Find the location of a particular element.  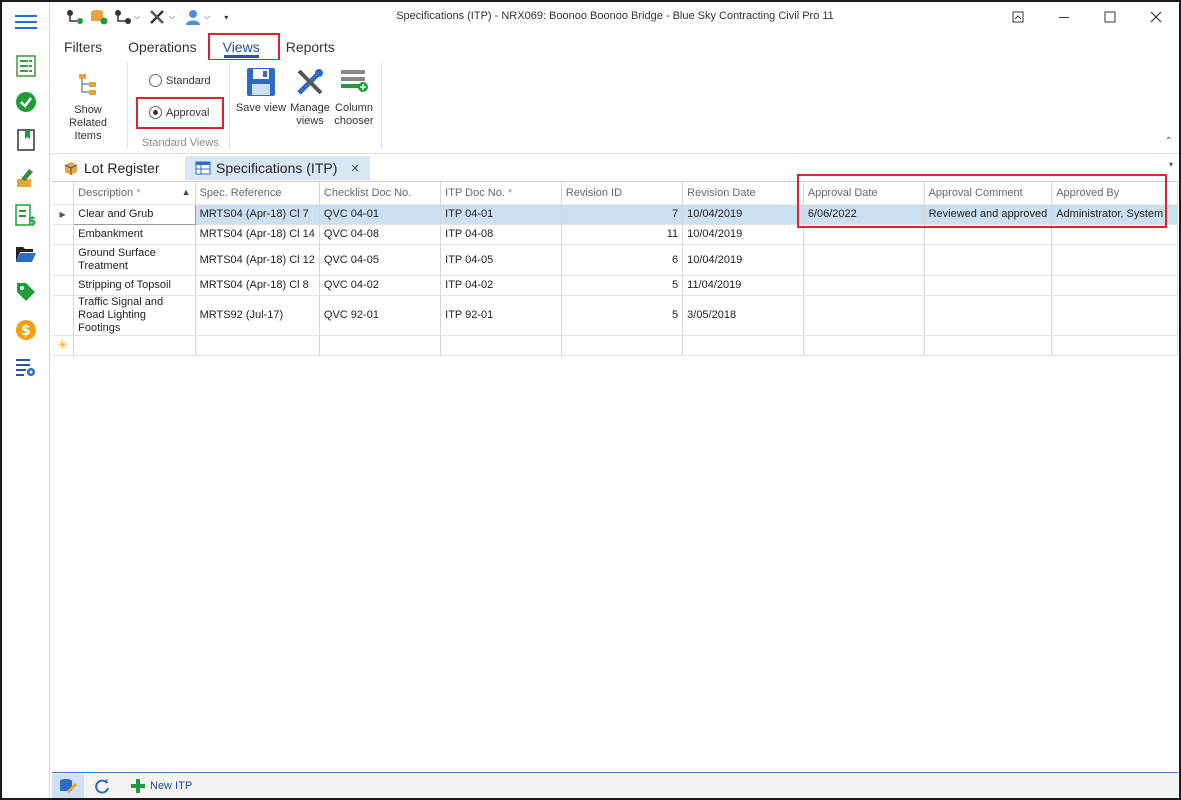

show-related-items-button: Show Related Items is located at coordinates (88, 105).